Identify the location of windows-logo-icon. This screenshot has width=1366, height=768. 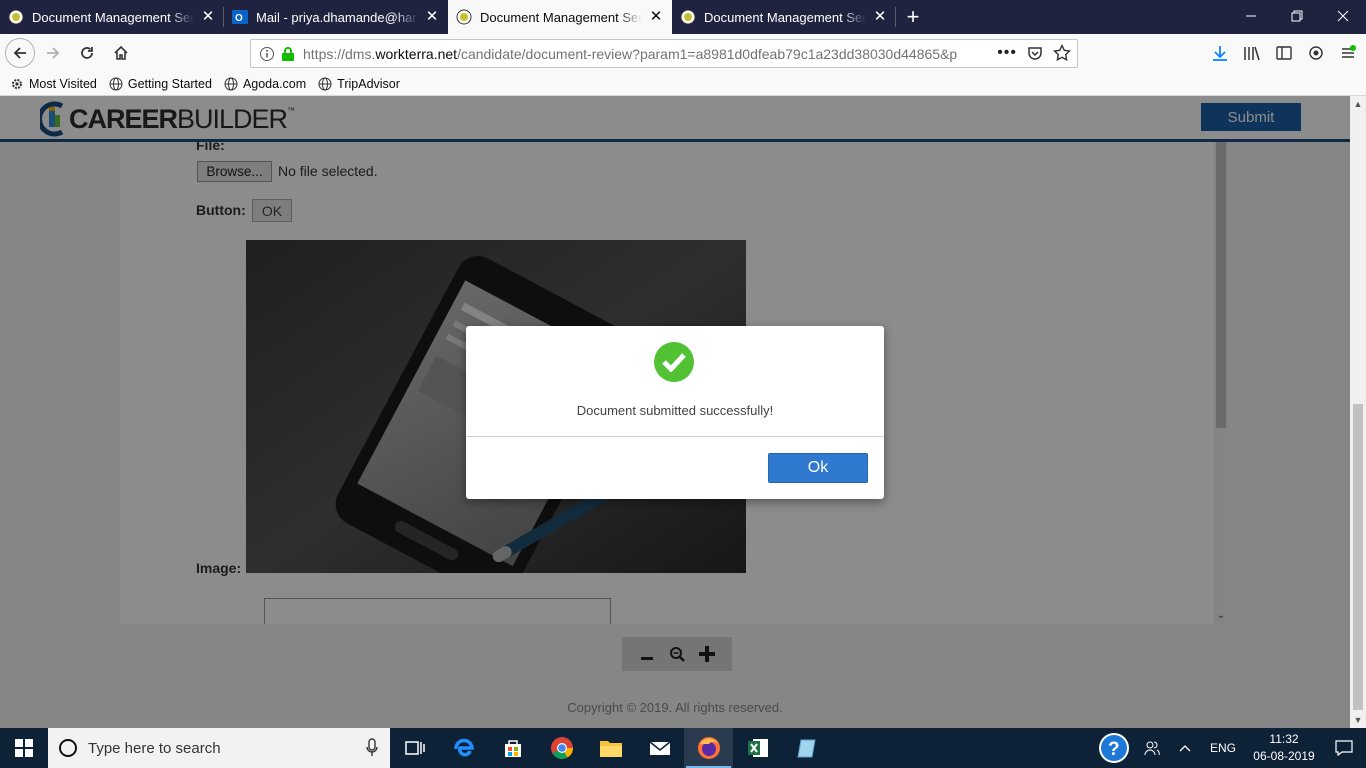
(24, 748).